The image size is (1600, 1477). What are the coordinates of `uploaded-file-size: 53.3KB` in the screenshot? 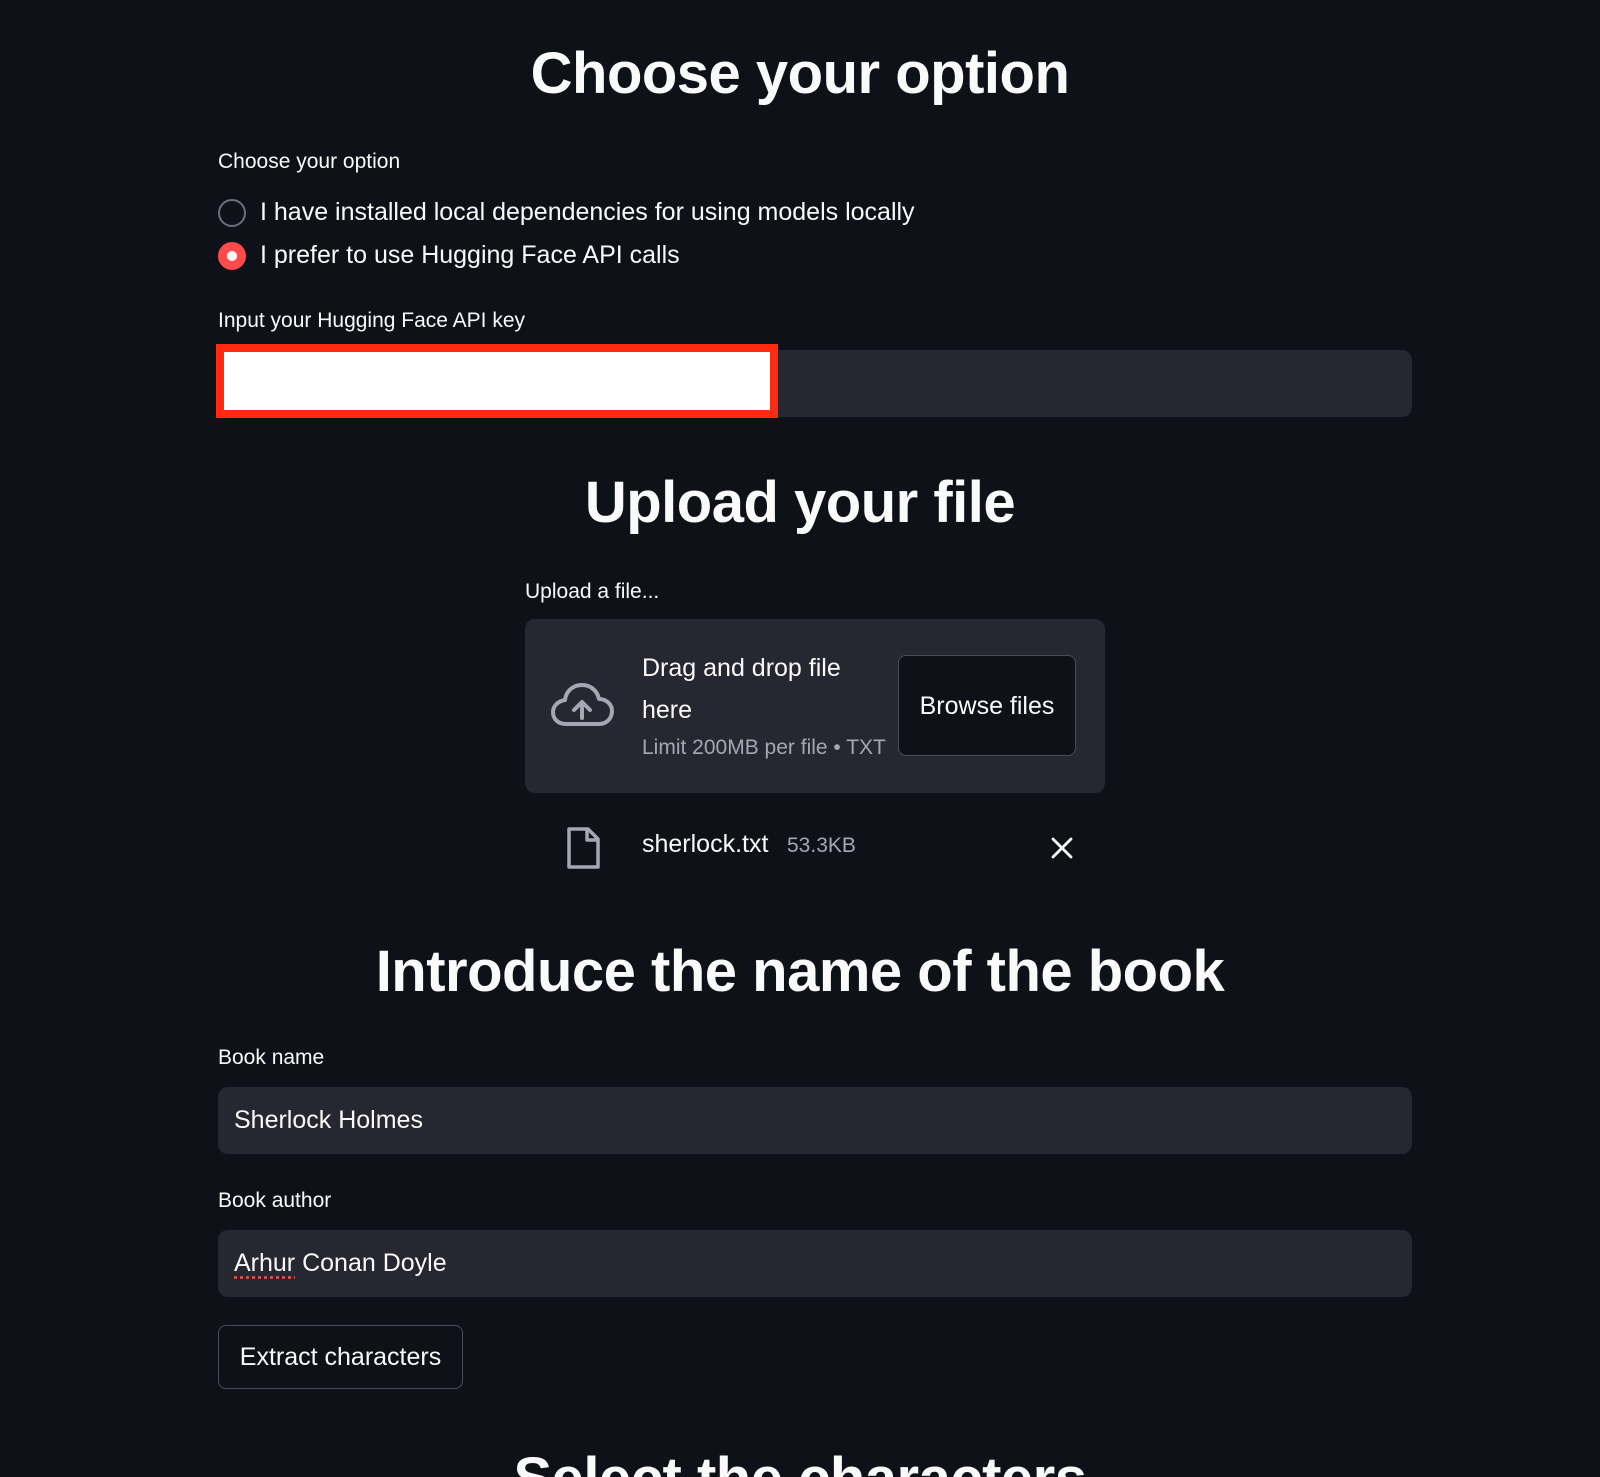 It's located at (821, 845).